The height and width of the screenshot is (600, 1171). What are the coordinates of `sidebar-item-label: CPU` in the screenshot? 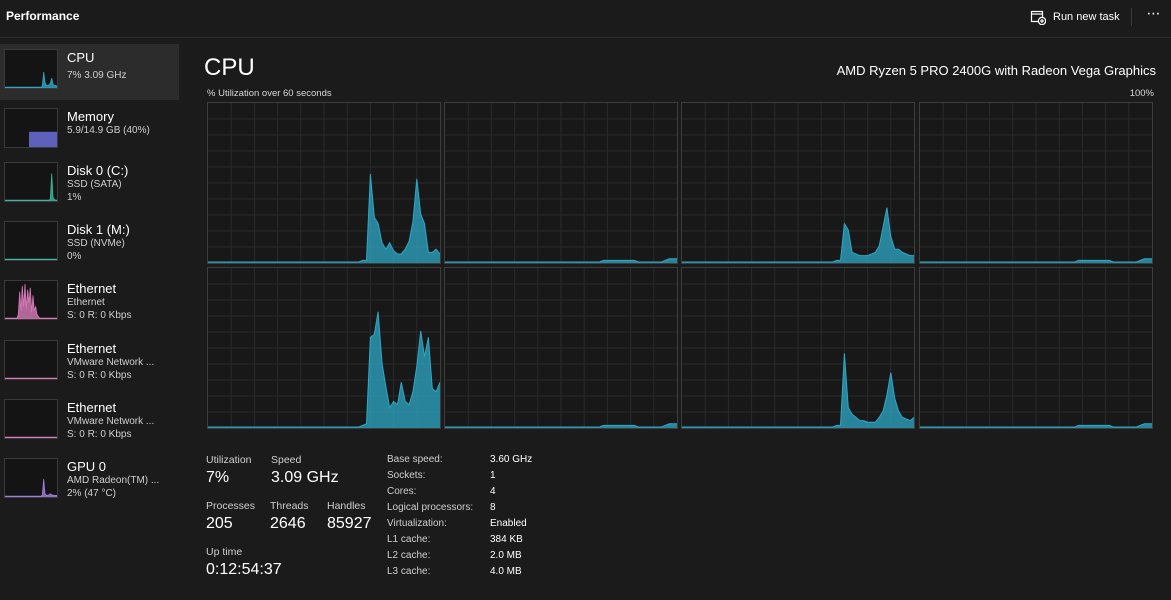 It's located at (81, 57).